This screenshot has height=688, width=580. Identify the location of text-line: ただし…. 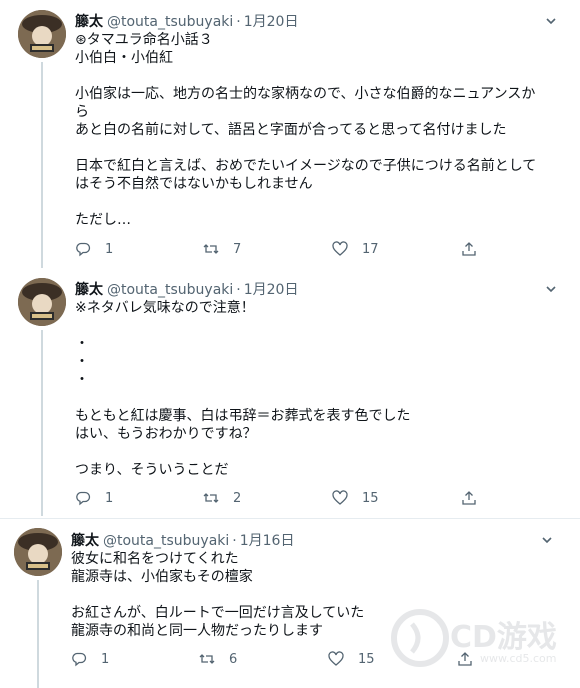
(103, 220).